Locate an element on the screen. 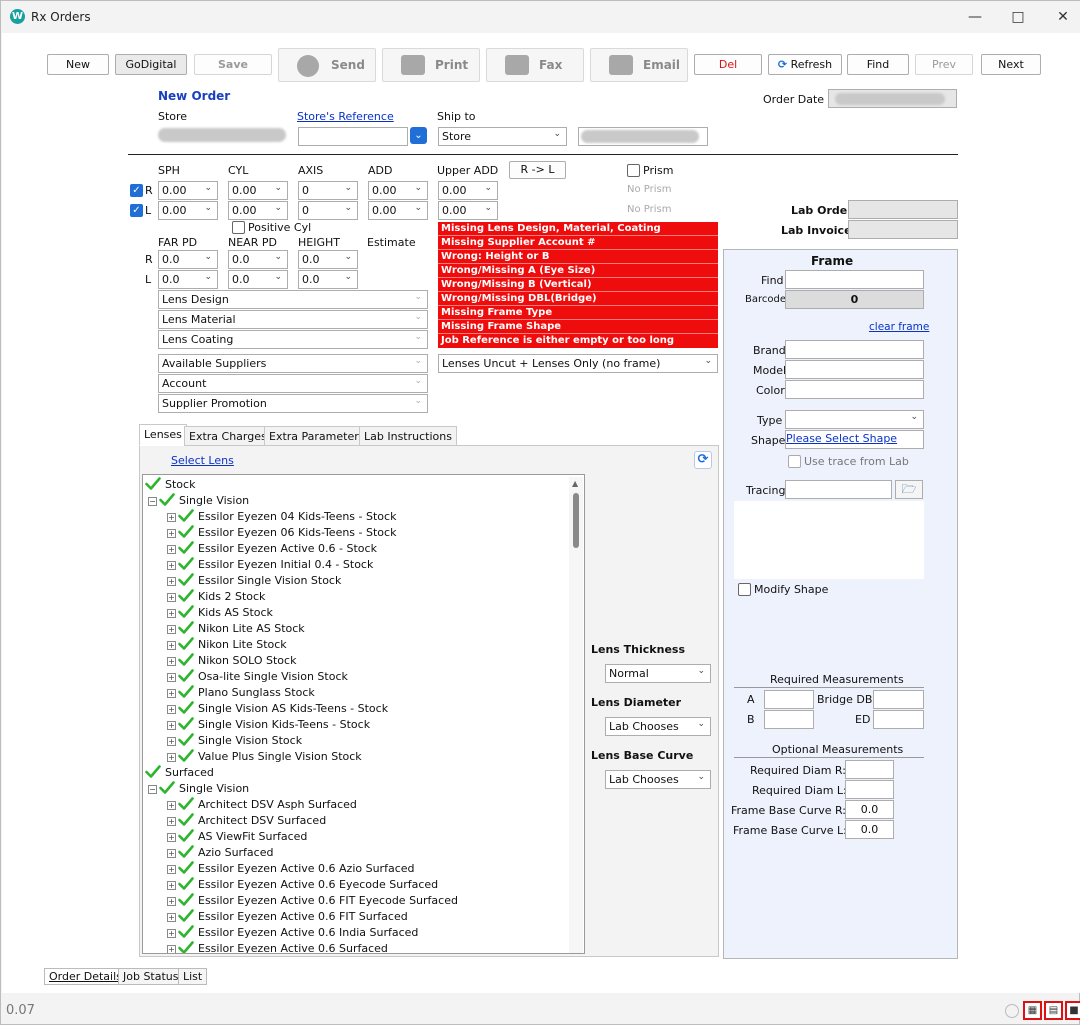 Image resolution: width=1080 pixels, height=1025 pixels. find-button: Find is located at coordinates (878, 64).